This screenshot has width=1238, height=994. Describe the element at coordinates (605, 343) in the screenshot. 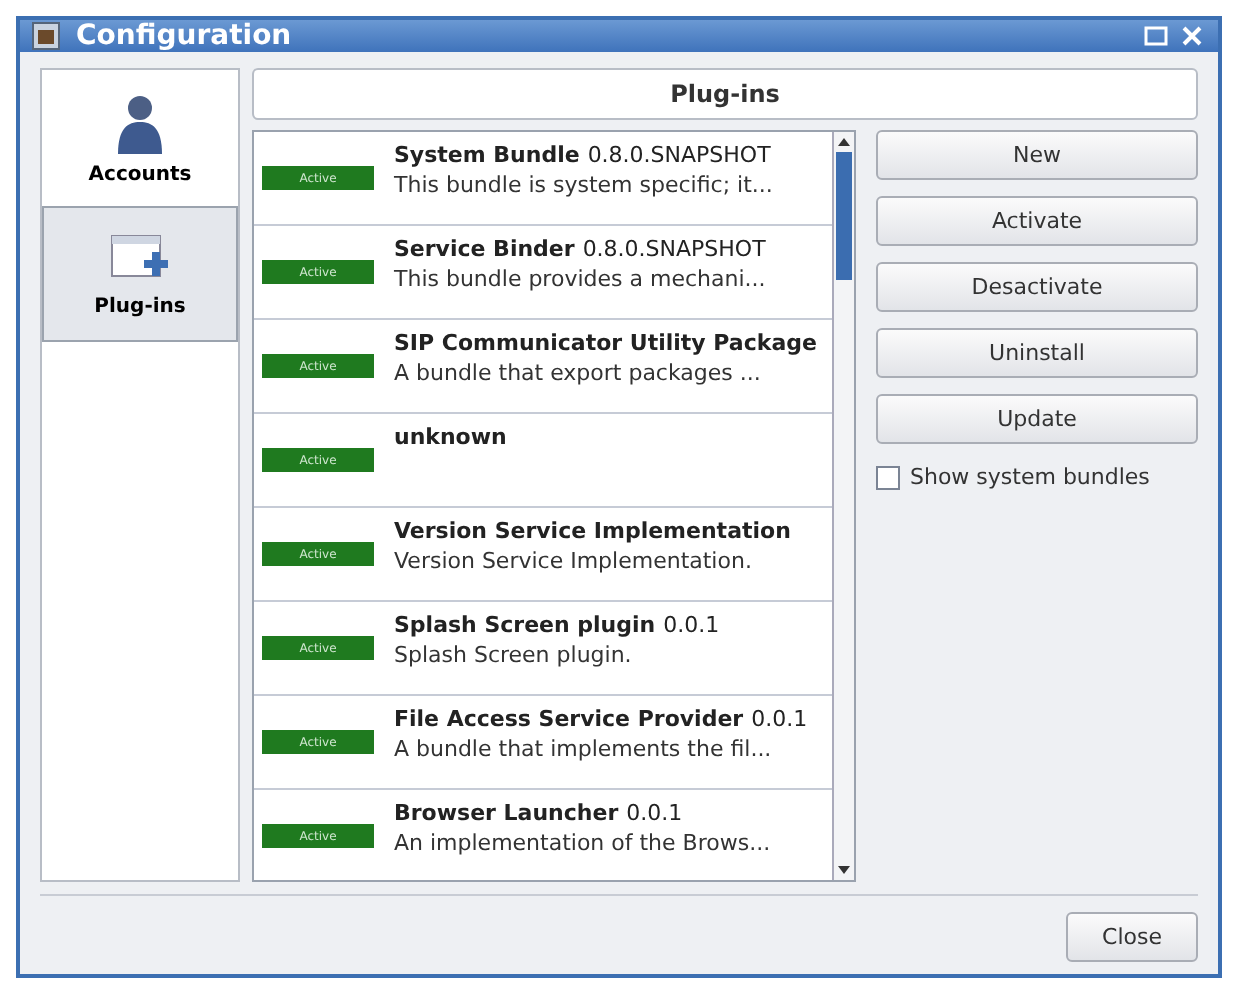

I see `plugin-name: SIP Communicator Utility Package` at that location.